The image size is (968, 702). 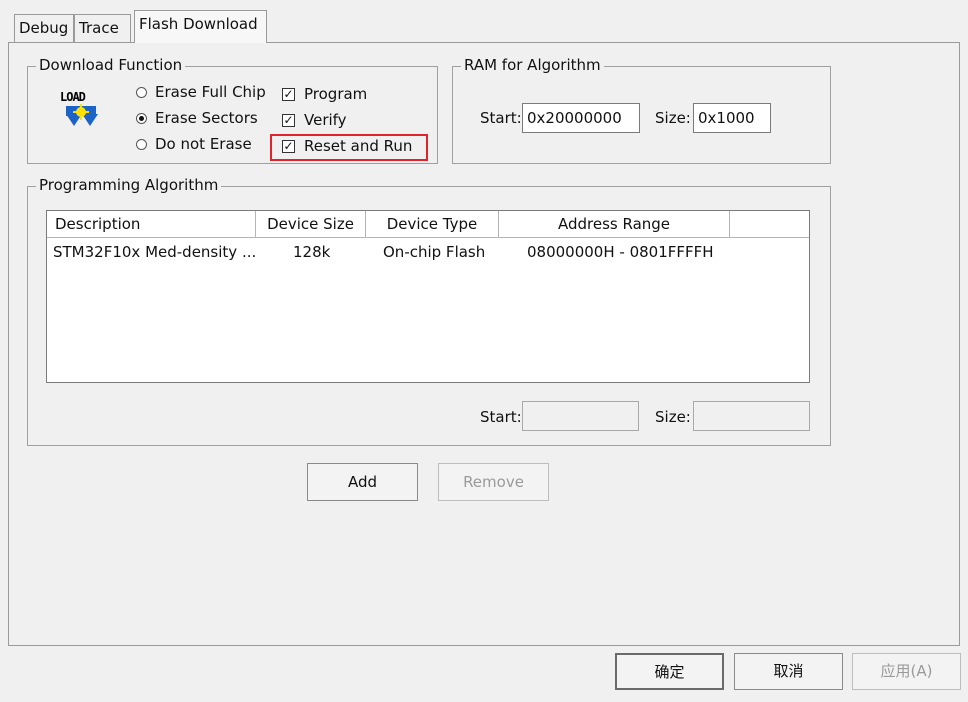 I want to click on row-device-size: 128k, so click(x=312, y=252).